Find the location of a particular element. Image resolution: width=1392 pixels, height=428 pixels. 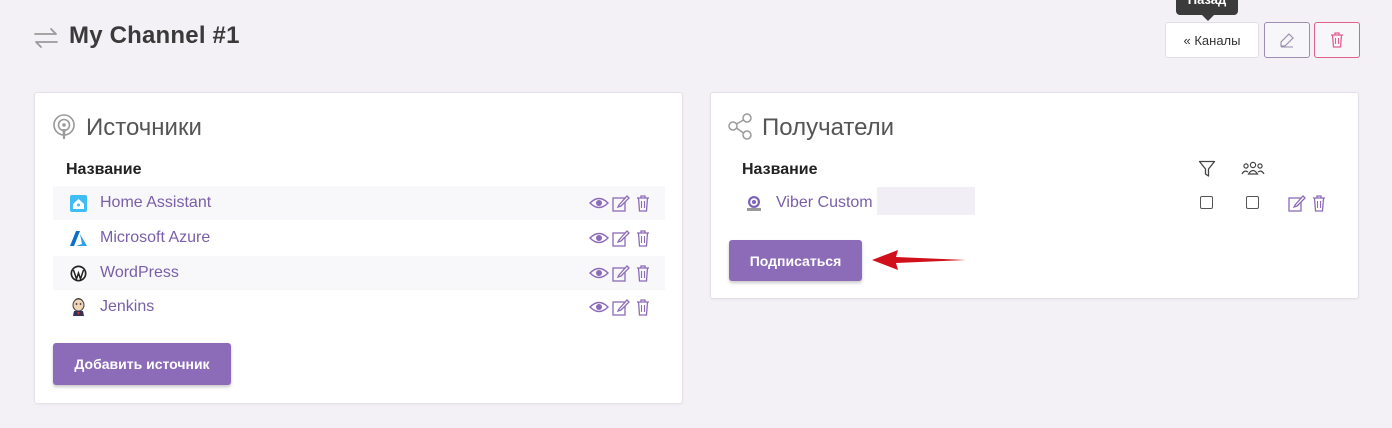

delete-channel-button is located at coordinates (1337, 40).